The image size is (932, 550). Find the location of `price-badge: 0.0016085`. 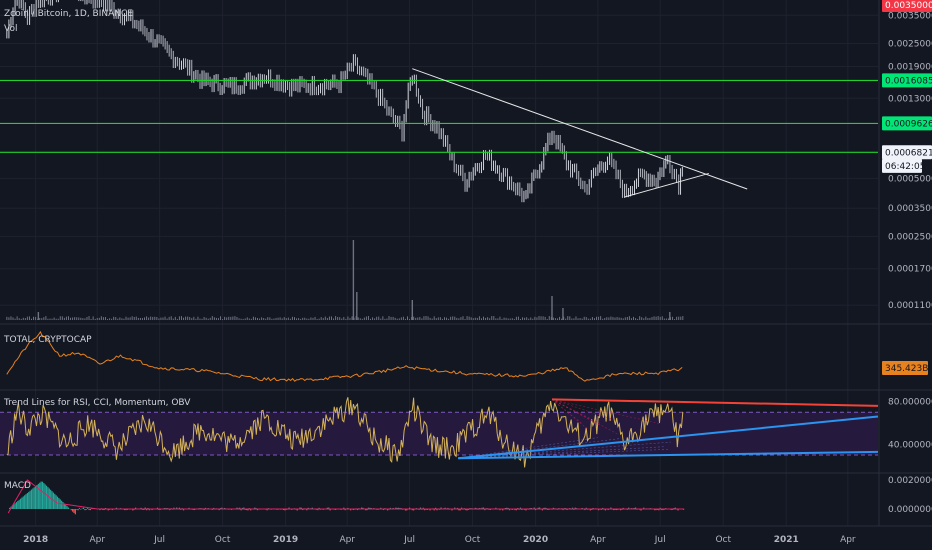

price-badge: 0.0016085 is located at coordinates (907, 80).